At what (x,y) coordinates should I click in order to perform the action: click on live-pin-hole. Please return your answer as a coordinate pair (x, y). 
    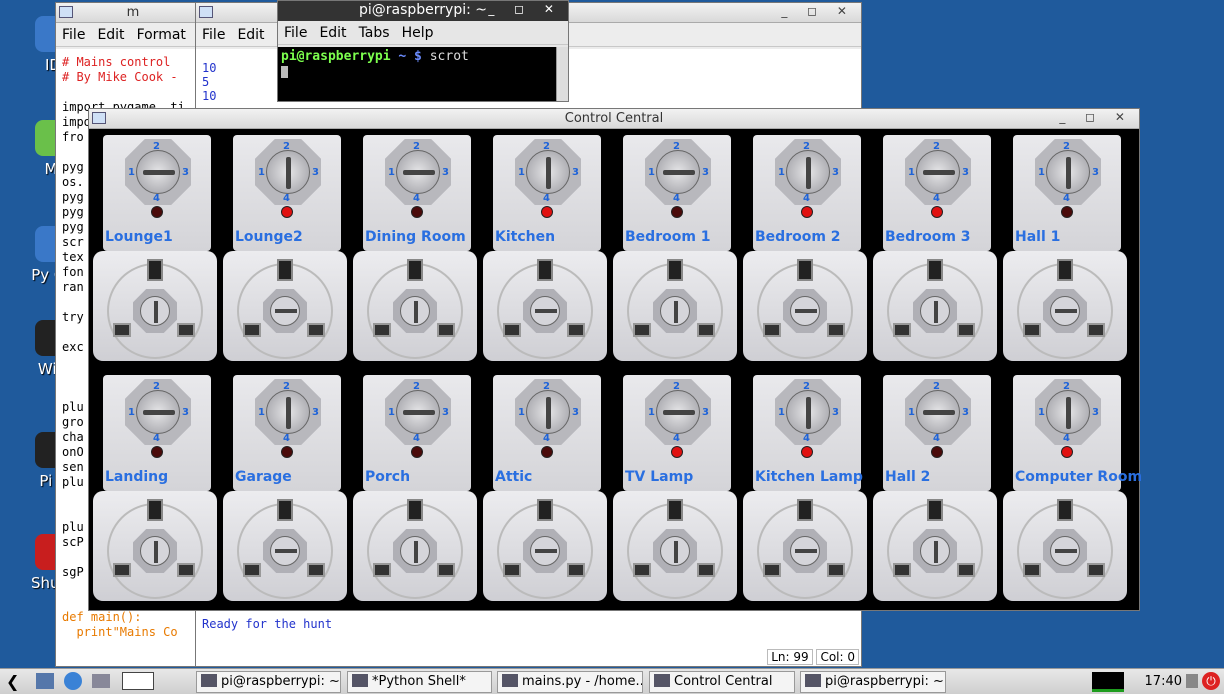
    Looking at the image, I should click on (382, 330).